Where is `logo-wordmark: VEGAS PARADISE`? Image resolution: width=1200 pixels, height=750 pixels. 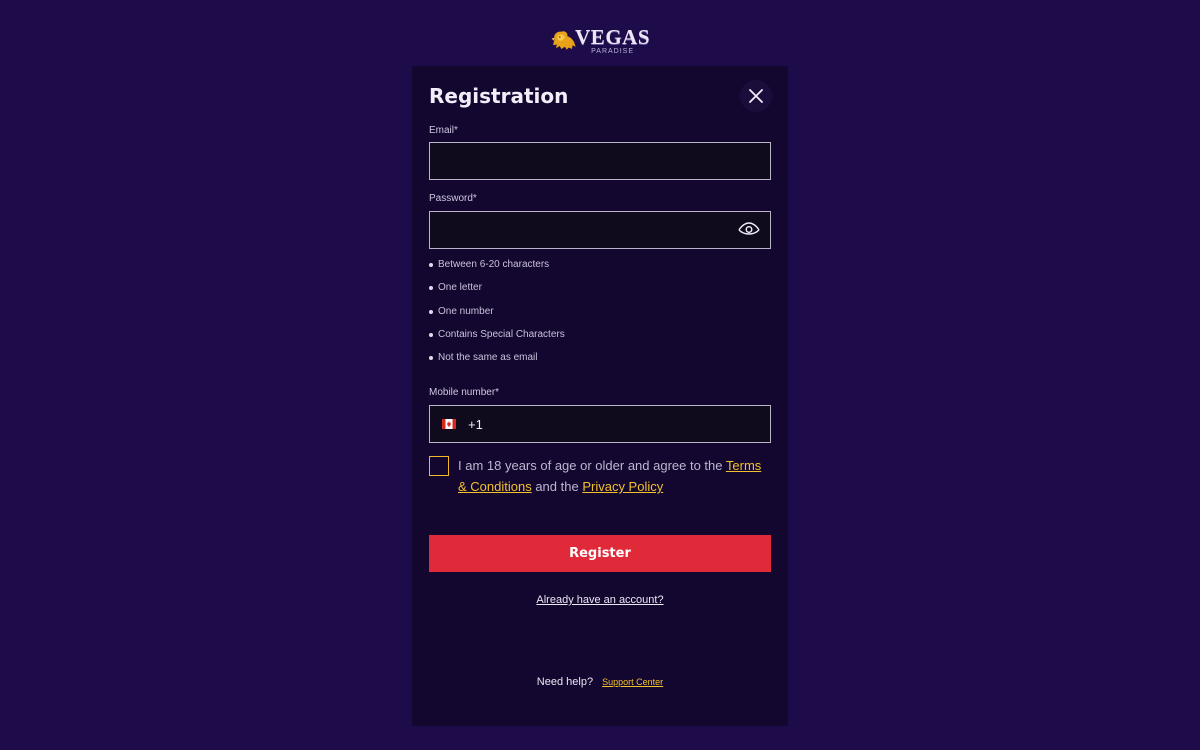
logo-wordmark: VEGAS PARADISE is located at coordinates (612, 41).